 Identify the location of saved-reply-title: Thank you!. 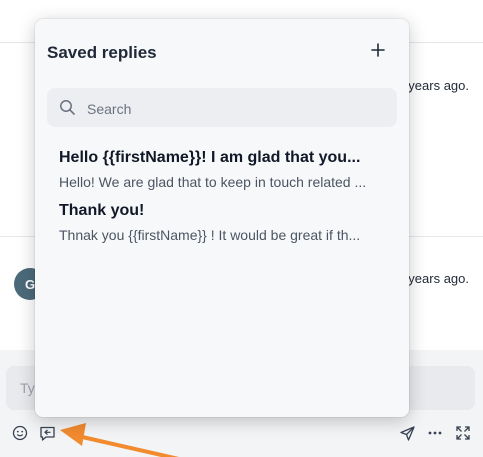
(102, 210).